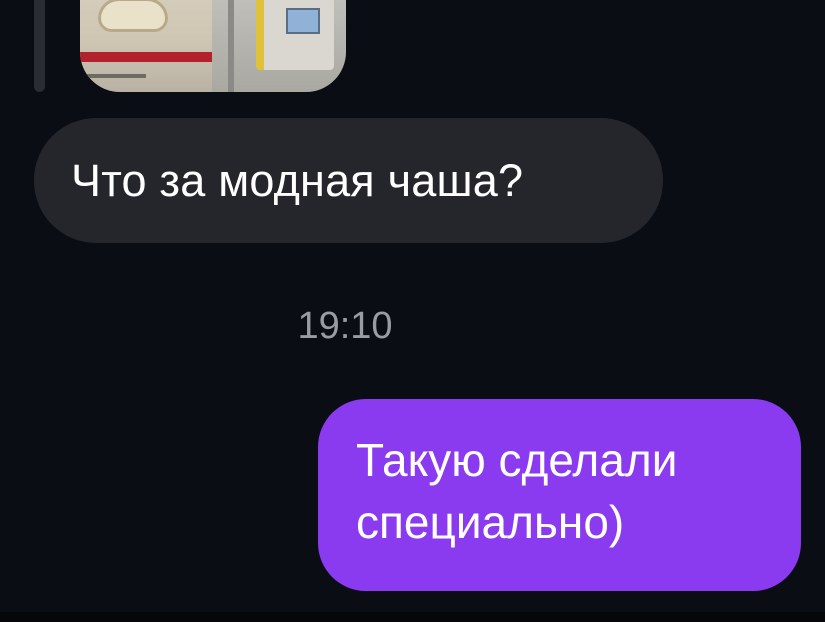  I want to click on outgoing-message-line-2: специально), so click(490, 522).